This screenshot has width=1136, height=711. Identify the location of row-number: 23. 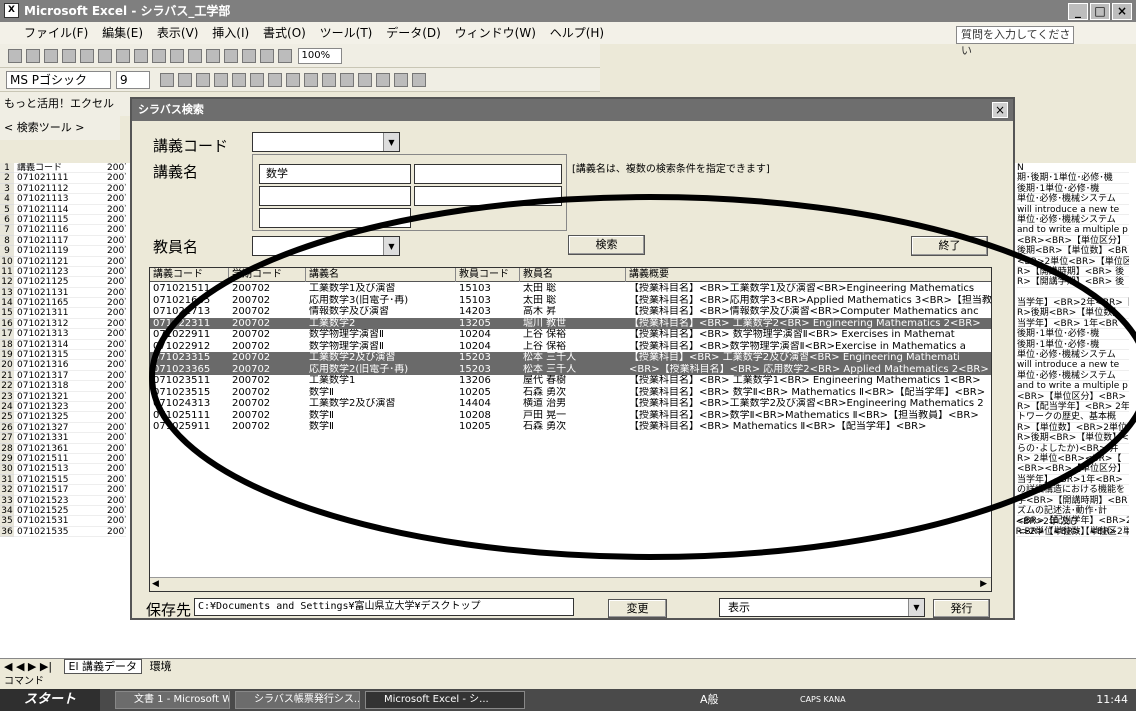
(7, 396).